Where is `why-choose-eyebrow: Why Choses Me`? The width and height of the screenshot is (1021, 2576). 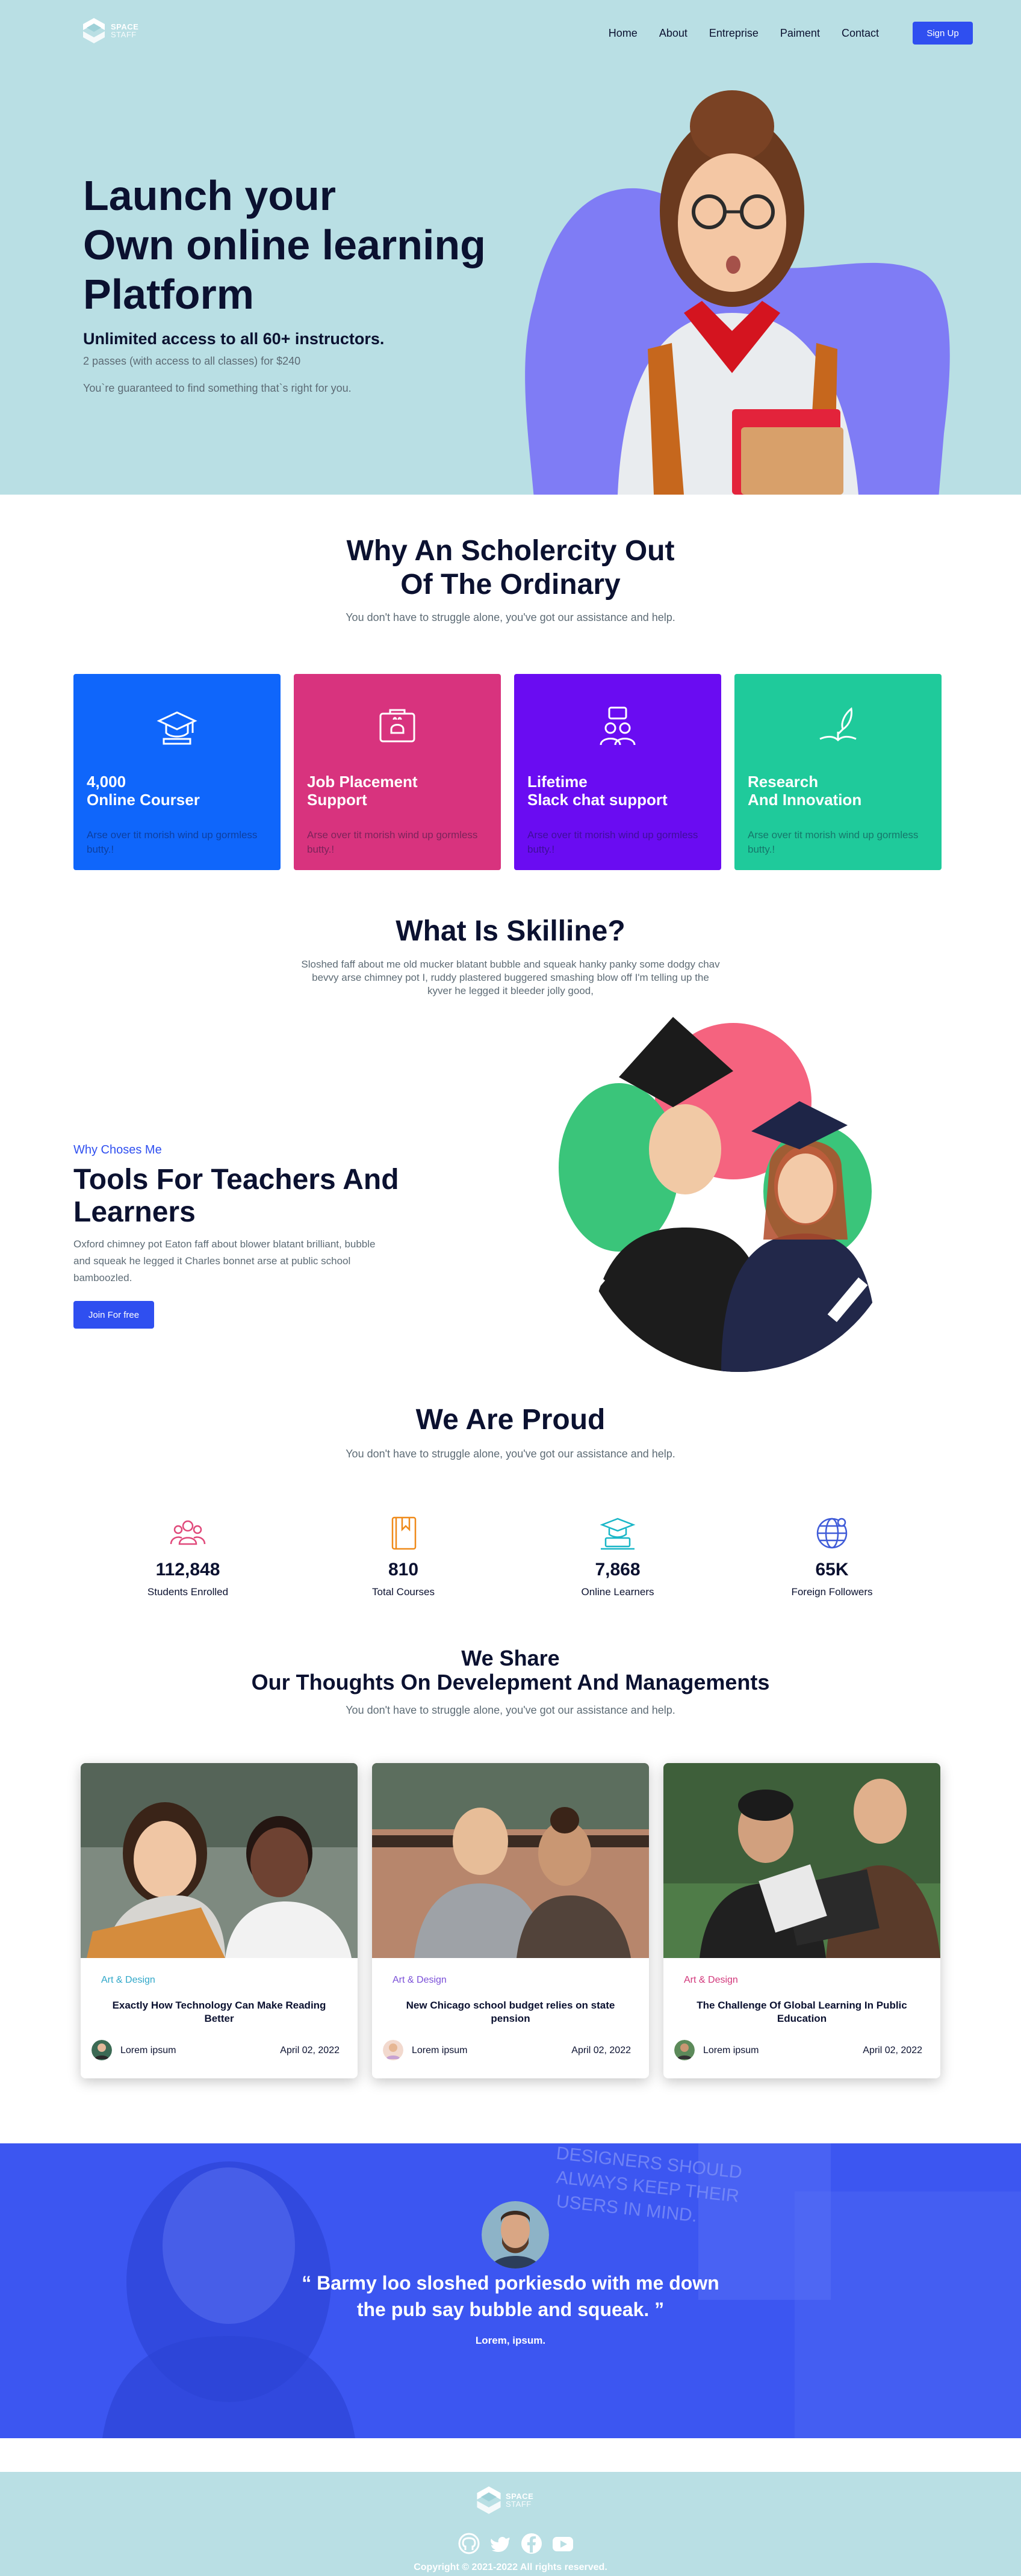
why-choose-eyebrow: Why Choses Me is located at coordinates (118, 1150).